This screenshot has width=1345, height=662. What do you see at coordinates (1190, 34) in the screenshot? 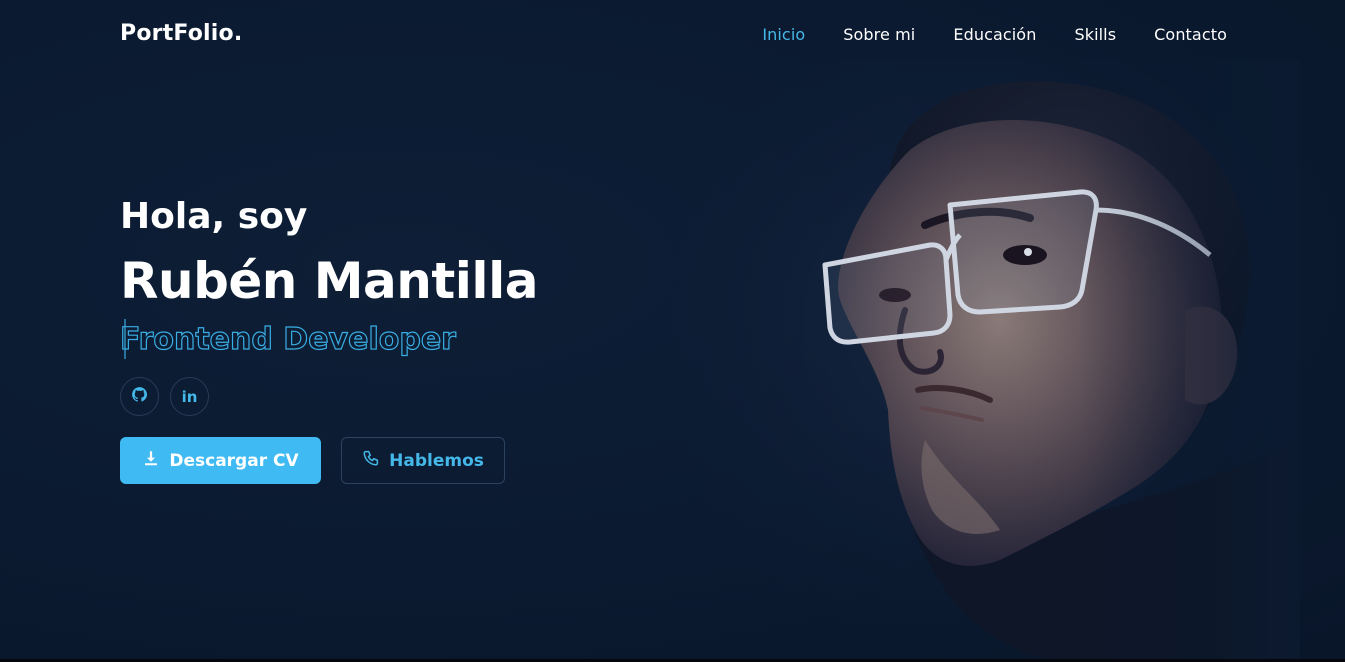
I see `nav-item-contacto: Contacto` at bounding box center [1190, 34].